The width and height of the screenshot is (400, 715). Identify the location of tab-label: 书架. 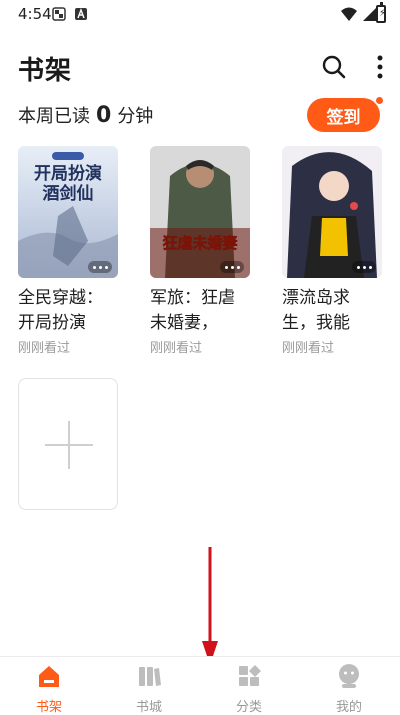
(48, 707).